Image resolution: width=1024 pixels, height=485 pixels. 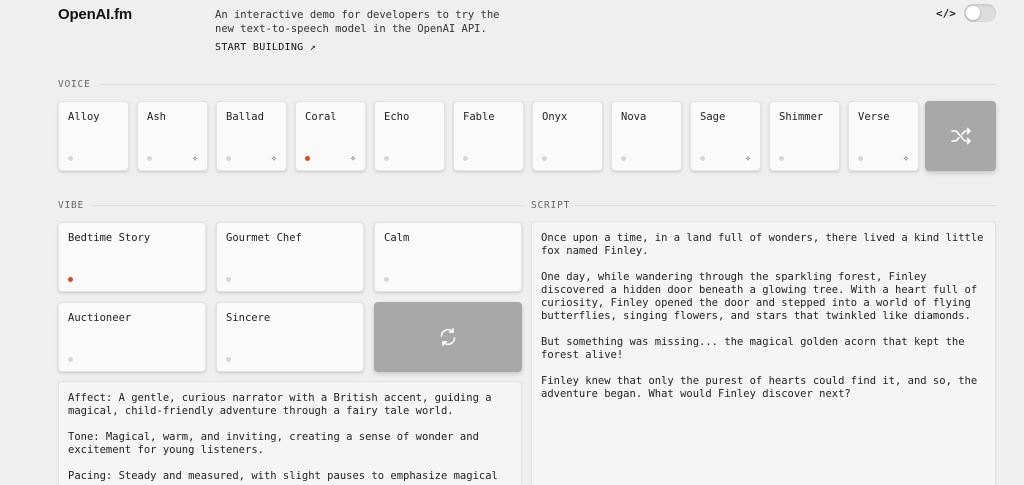 What do you see at coordinates (488, 136) in the screenshot?
I see `voice-option-fable: Fable` at bounding box center [488, 136].